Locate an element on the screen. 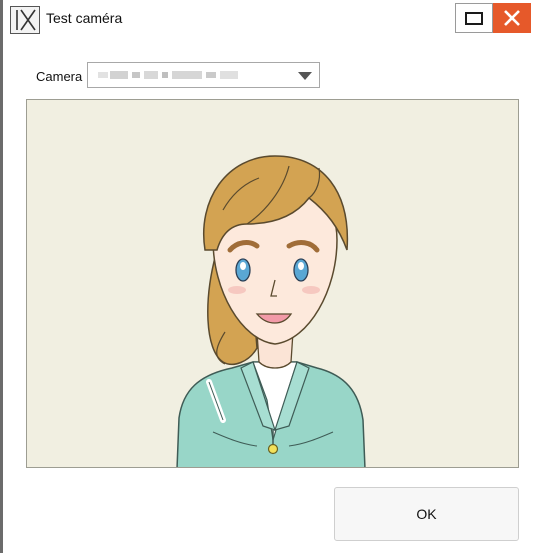 The height and width of the screenshot is (553, 533). close-icon is located at coordinates (512, 18).